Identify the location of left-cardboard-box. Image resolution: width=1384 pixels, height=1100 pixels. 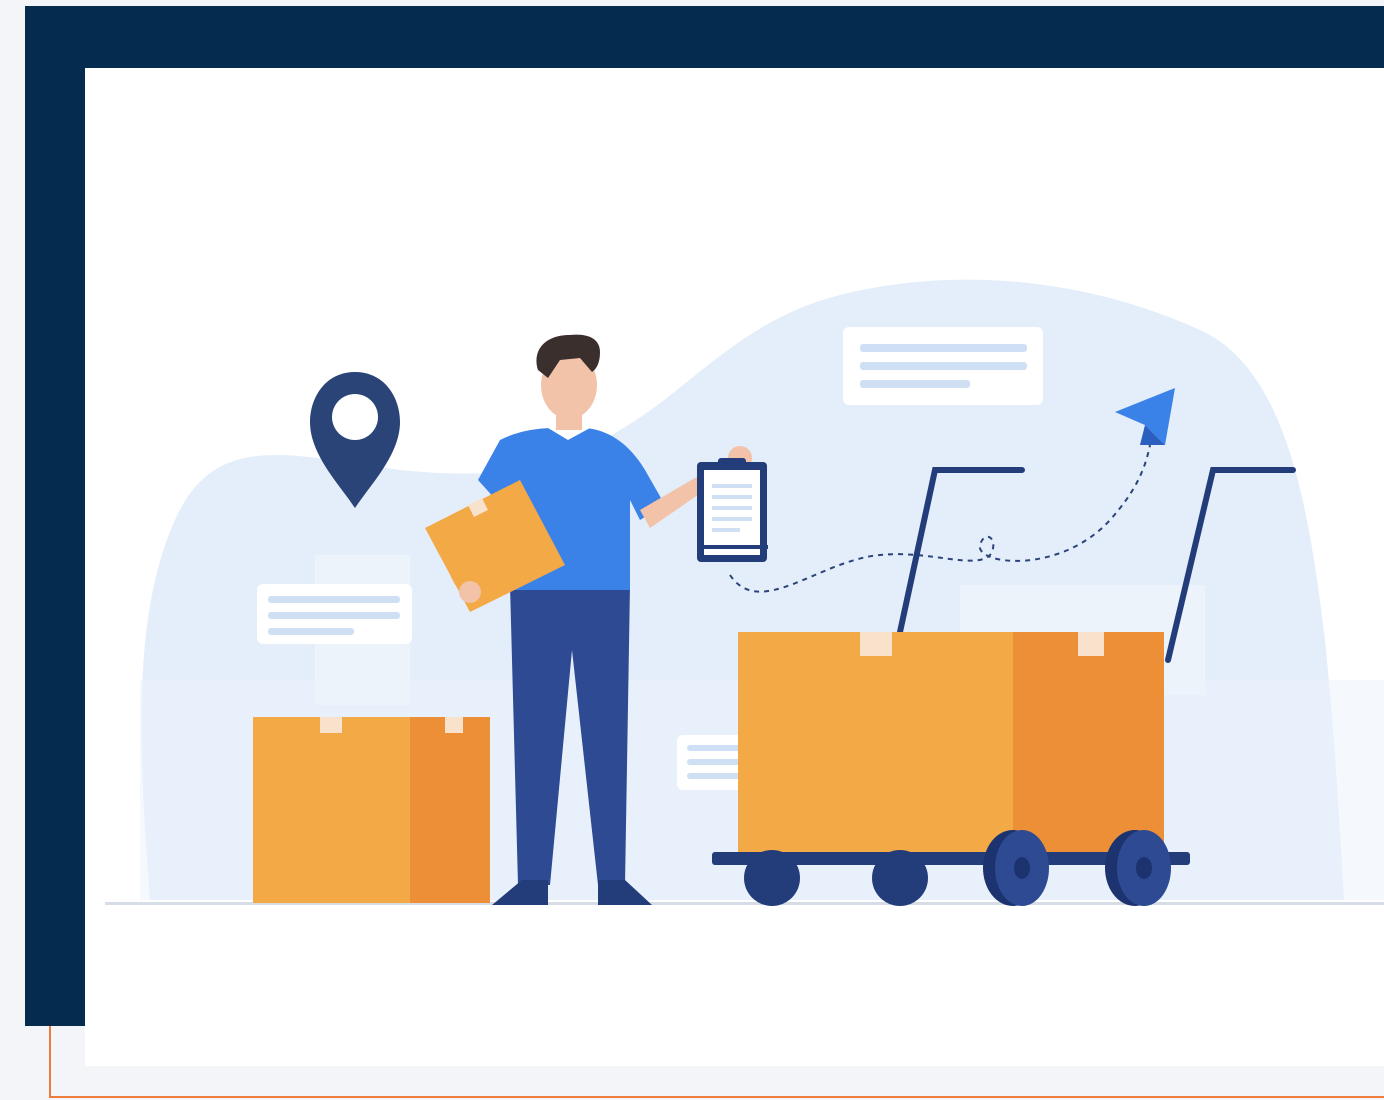
(371, 810).